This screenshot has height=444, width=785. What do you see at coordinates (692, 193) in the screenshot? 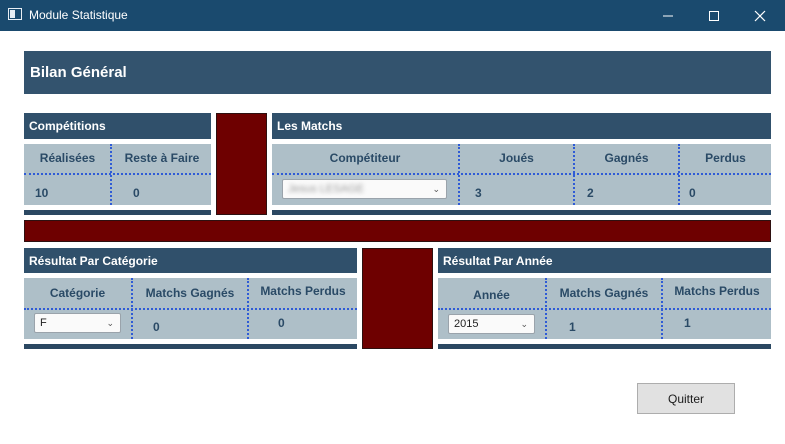
I see `value-perdus: 0` at bounding box center [692, 193].